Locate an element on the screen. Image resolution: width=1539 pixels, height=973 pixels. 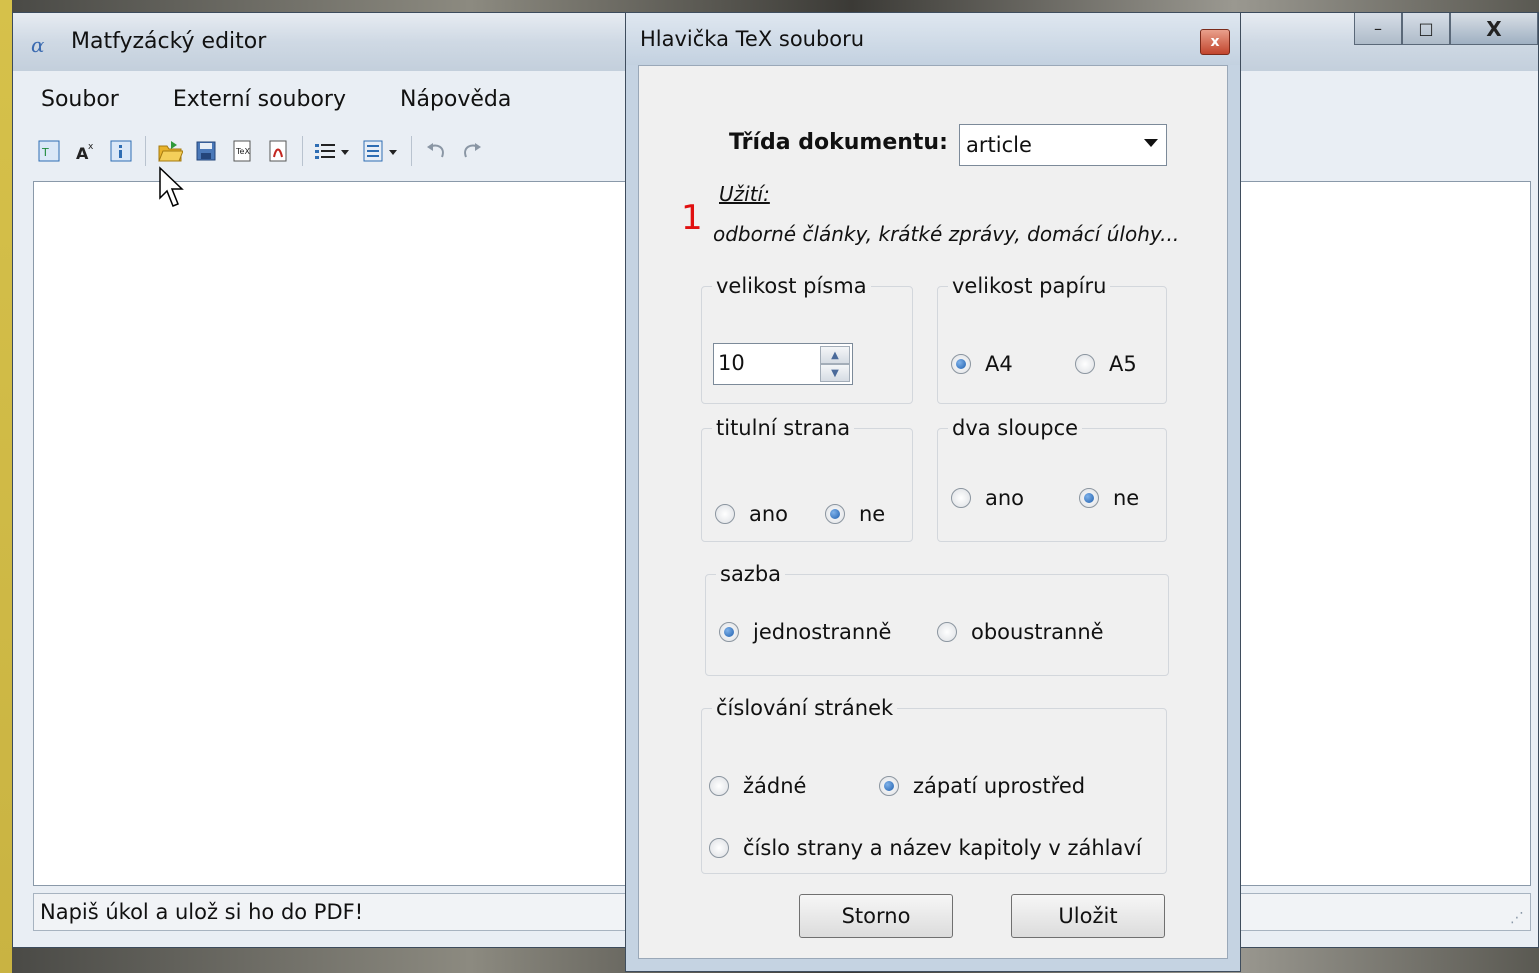
page-numbering-header-radio: číslo strany a název kapitoly v záhlaví is located at coordinates (925, 848).